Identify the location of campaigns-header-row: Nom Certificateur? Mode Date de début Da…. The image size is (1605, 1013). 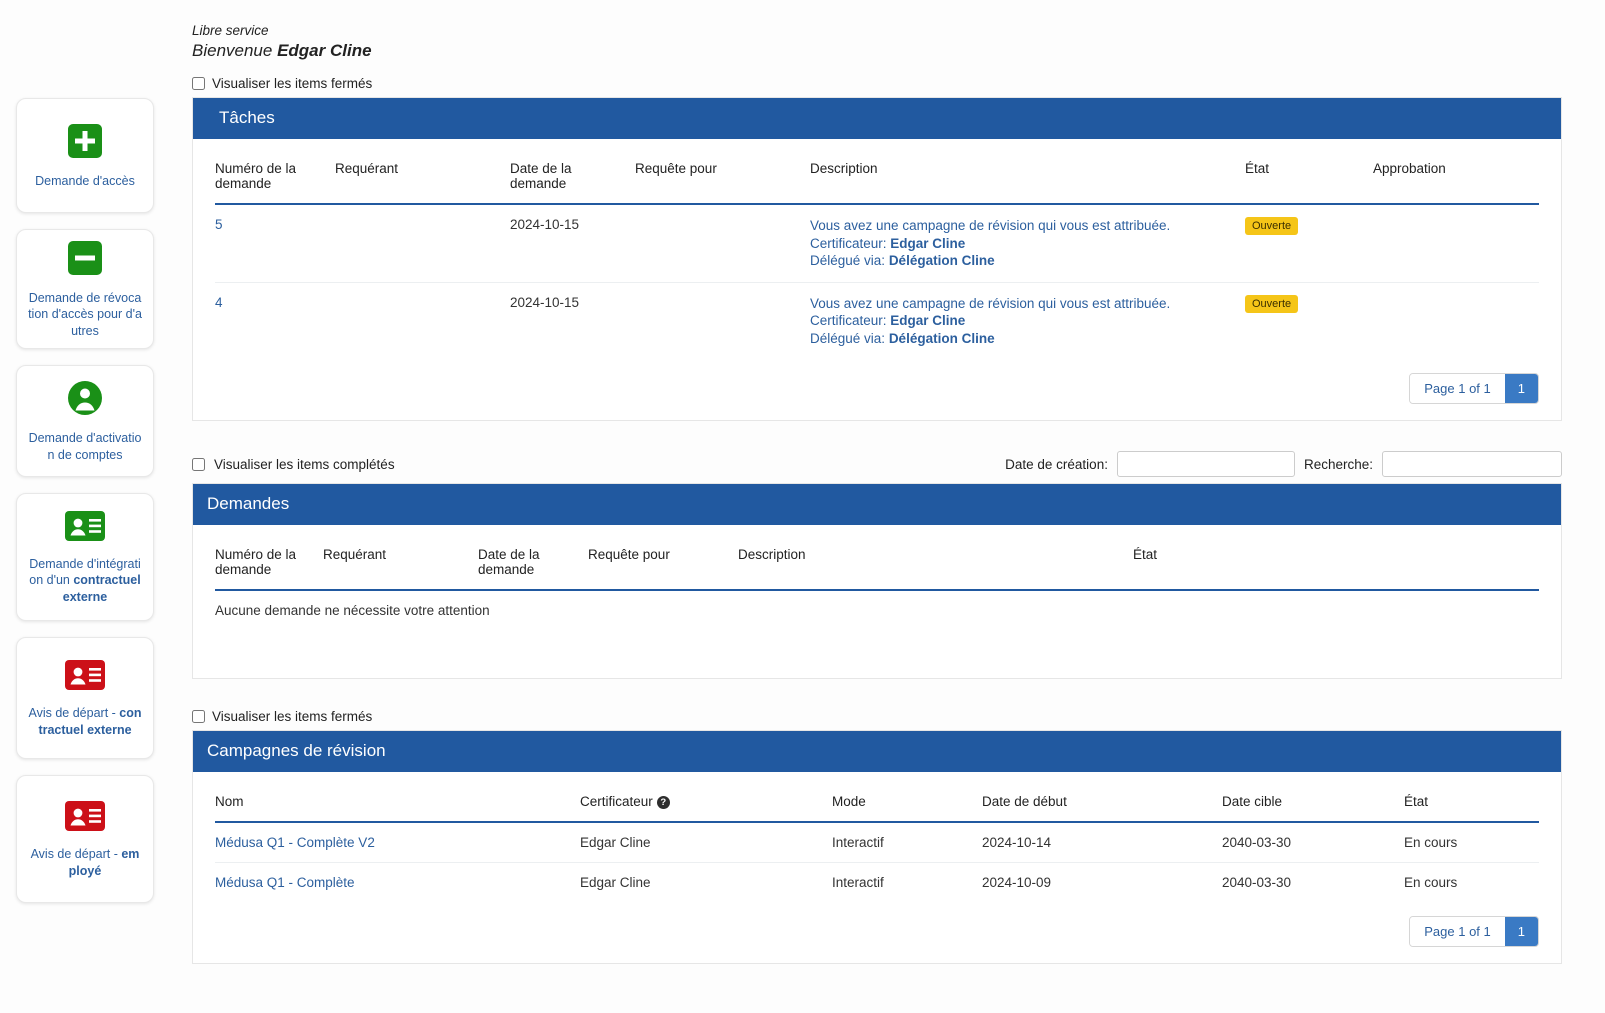
(877, 798).